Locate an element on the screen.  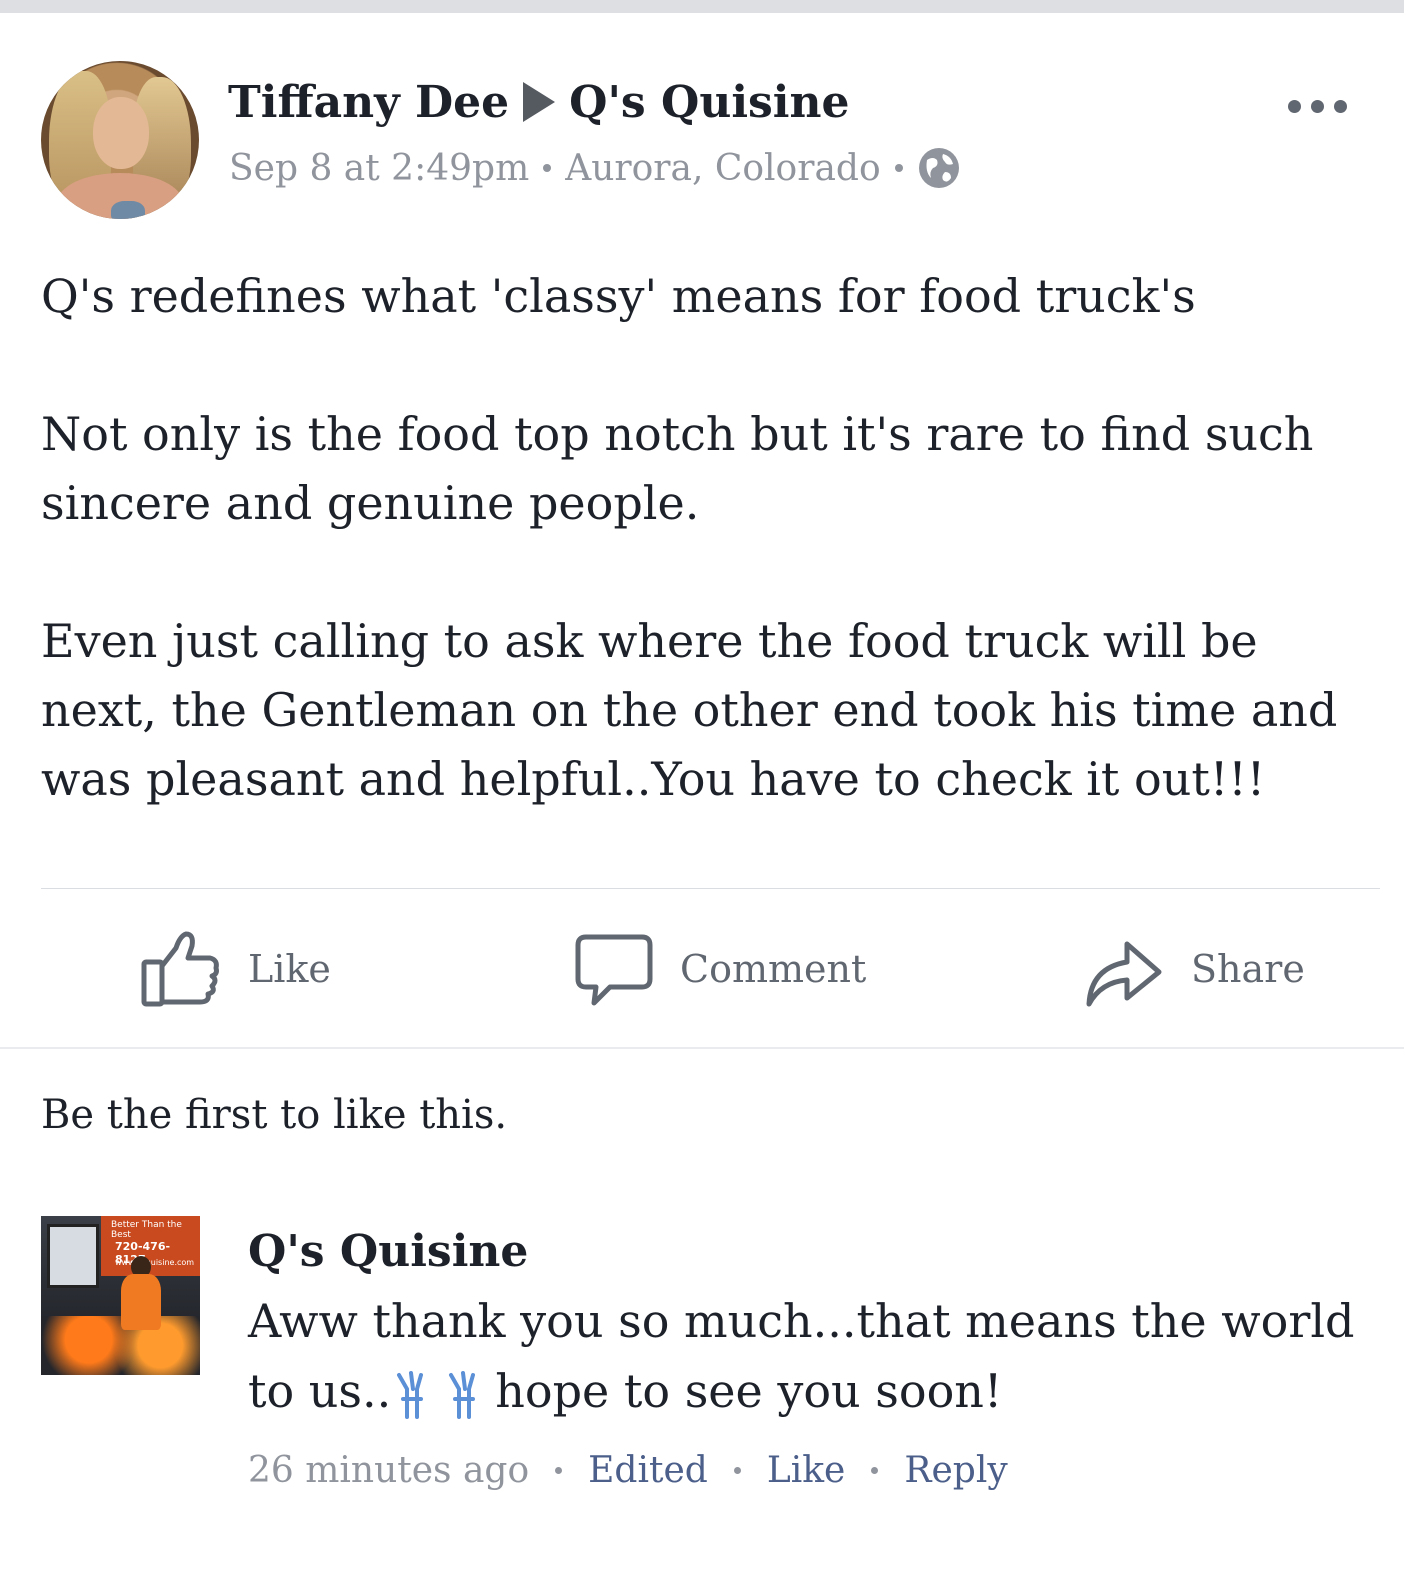
avatar-website: www.qsquisine.com is located at coordinates (155, 1262).